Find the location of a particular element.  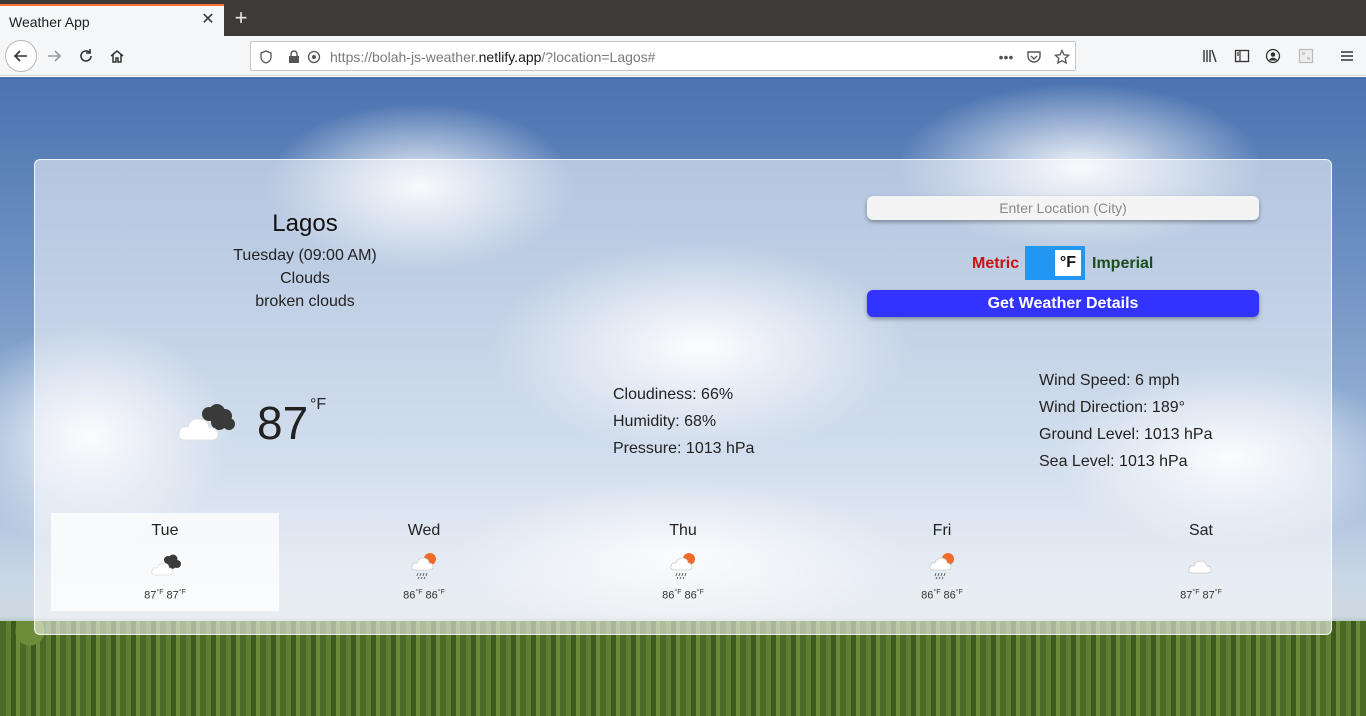

location-input is located at coordinates (1063, 208).